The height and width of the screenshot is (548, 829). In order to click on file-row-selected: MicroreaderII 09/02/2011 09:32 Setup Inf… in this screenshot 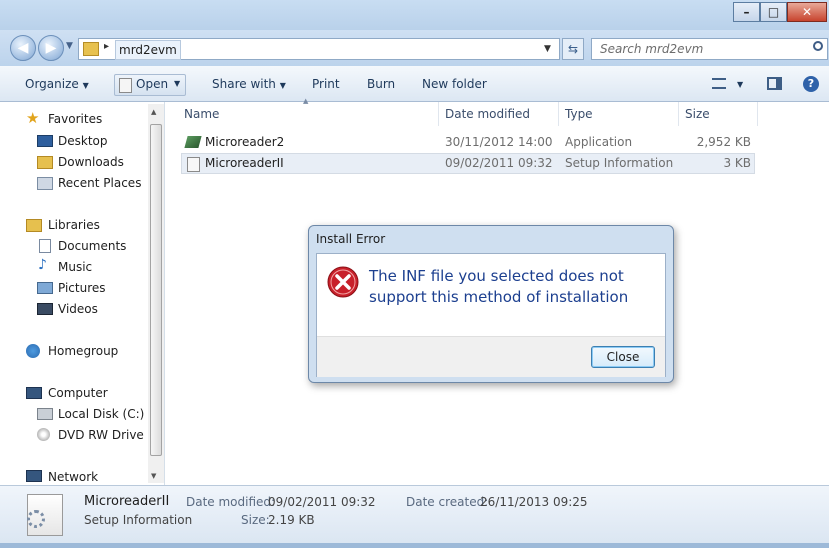, I will do `click(468, 163)`.